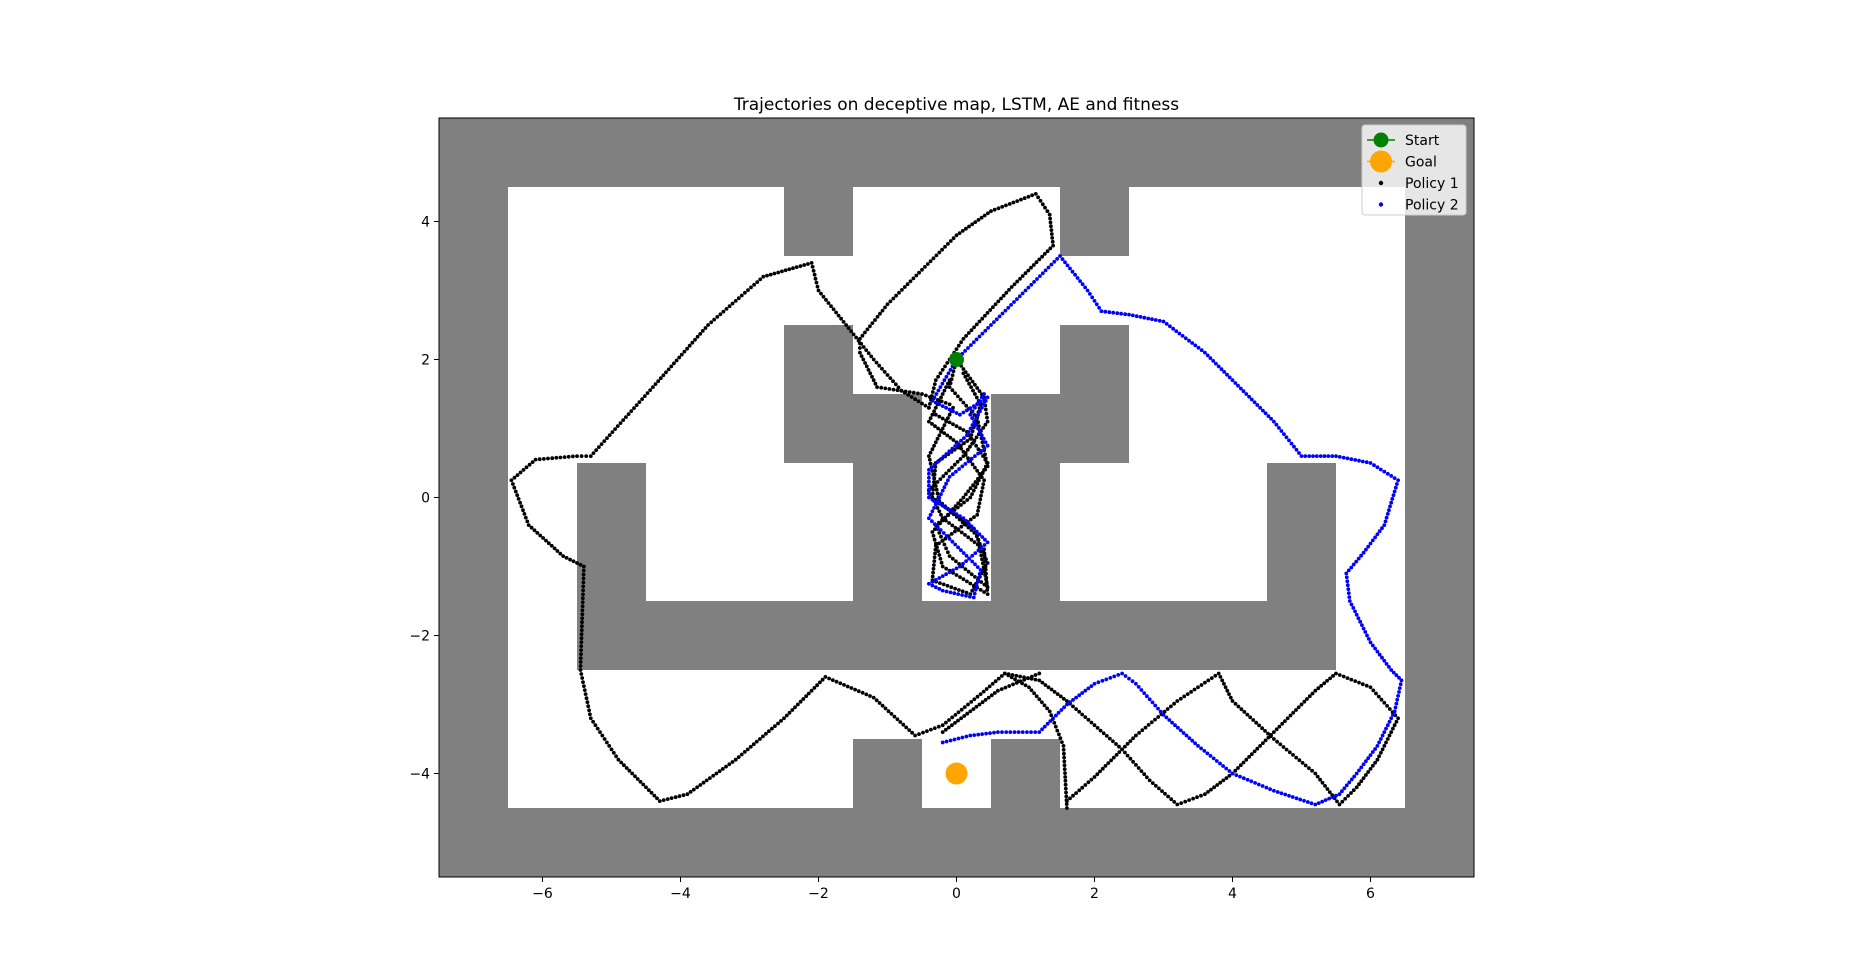 The height and width of the screenshot is (977, 1850). I want to click on wall-block, so click(1094, 221).